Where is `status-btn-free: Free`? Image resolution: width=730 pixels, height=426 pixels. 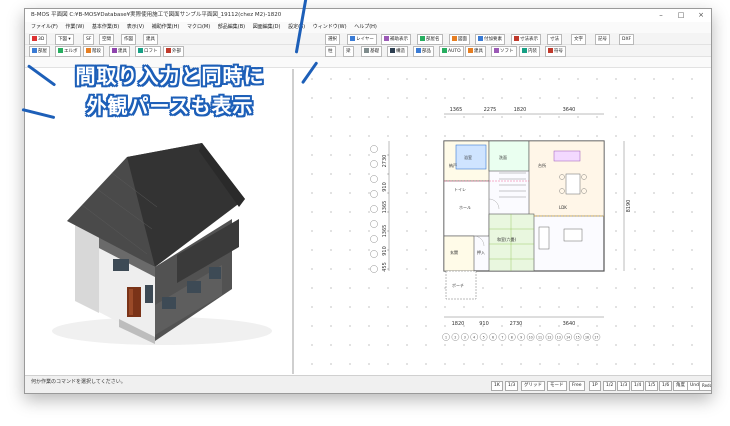
status-btn-free: Free is located at coordinates (577, 386).